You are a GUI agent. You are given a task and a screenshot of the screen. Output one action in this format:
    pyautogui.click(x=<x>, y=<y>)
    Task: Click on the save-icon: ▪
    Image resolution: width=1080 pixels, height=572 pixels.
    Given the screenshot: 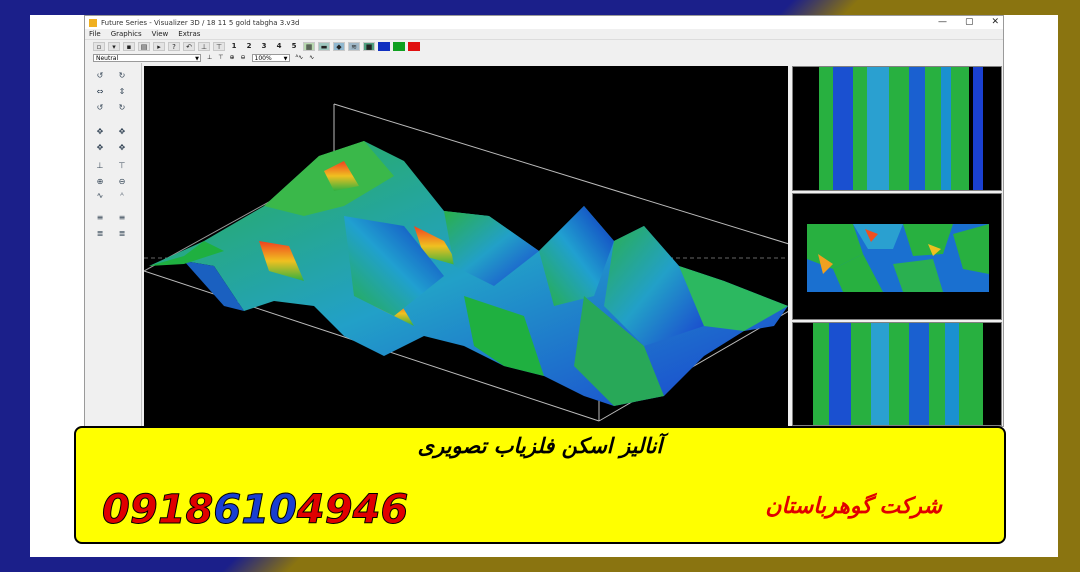 What is the action you would take?
    pyautogui.click(x=129, y=46)
    